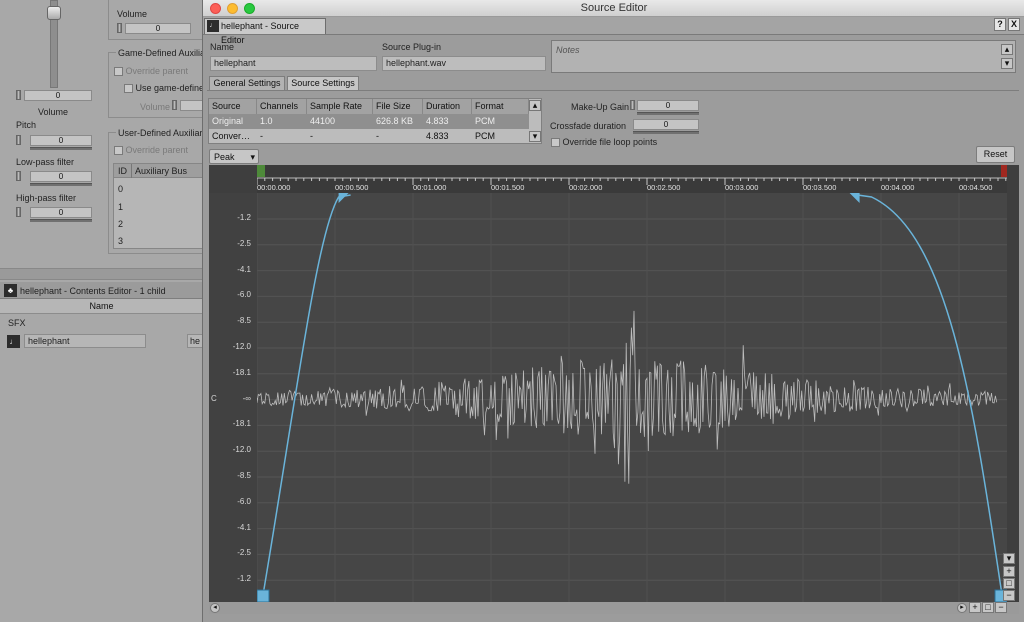 This screenshot has width=1024, height=622. Describe the element at coordinates (369, 136) in the screenshot. I see `table-row: Conver… - - - 4.833 PCM` at that location.